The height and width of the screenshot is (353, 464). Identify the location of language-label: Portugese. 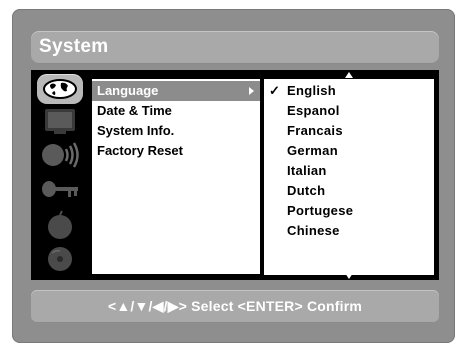
(320, 210).